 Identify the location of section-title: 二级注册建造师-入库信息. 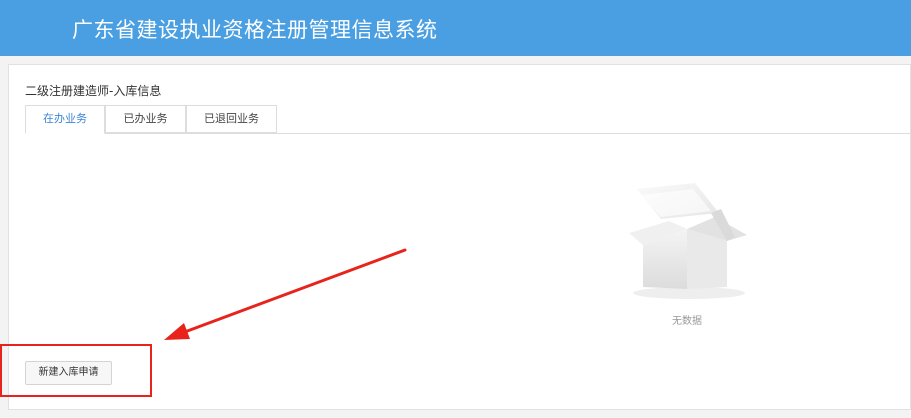
(93, 91).